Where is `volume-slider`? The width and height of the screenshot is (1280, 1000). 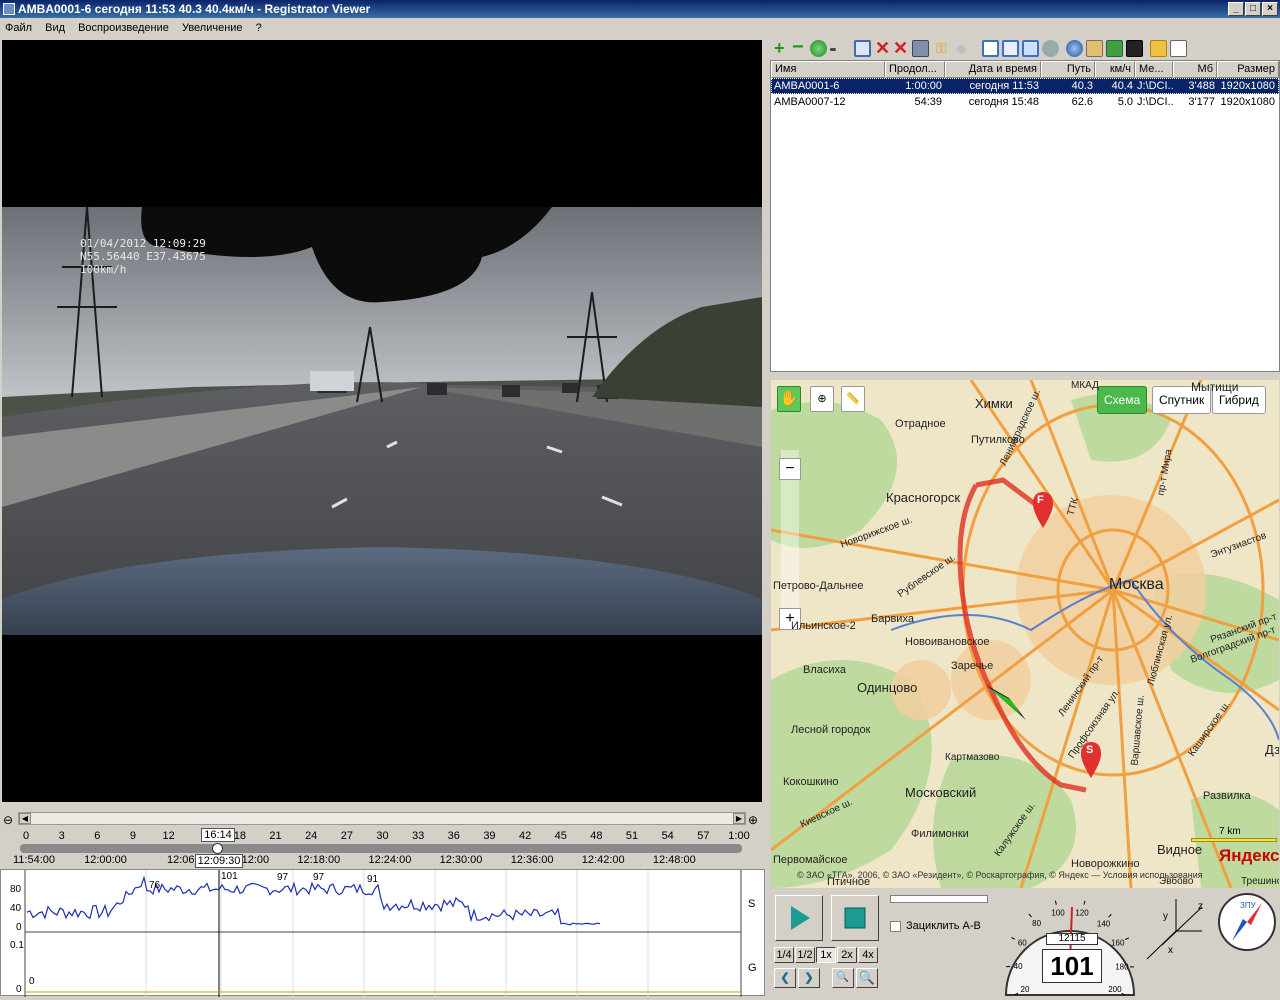
volume-slider is located at coordinates (939, 899).